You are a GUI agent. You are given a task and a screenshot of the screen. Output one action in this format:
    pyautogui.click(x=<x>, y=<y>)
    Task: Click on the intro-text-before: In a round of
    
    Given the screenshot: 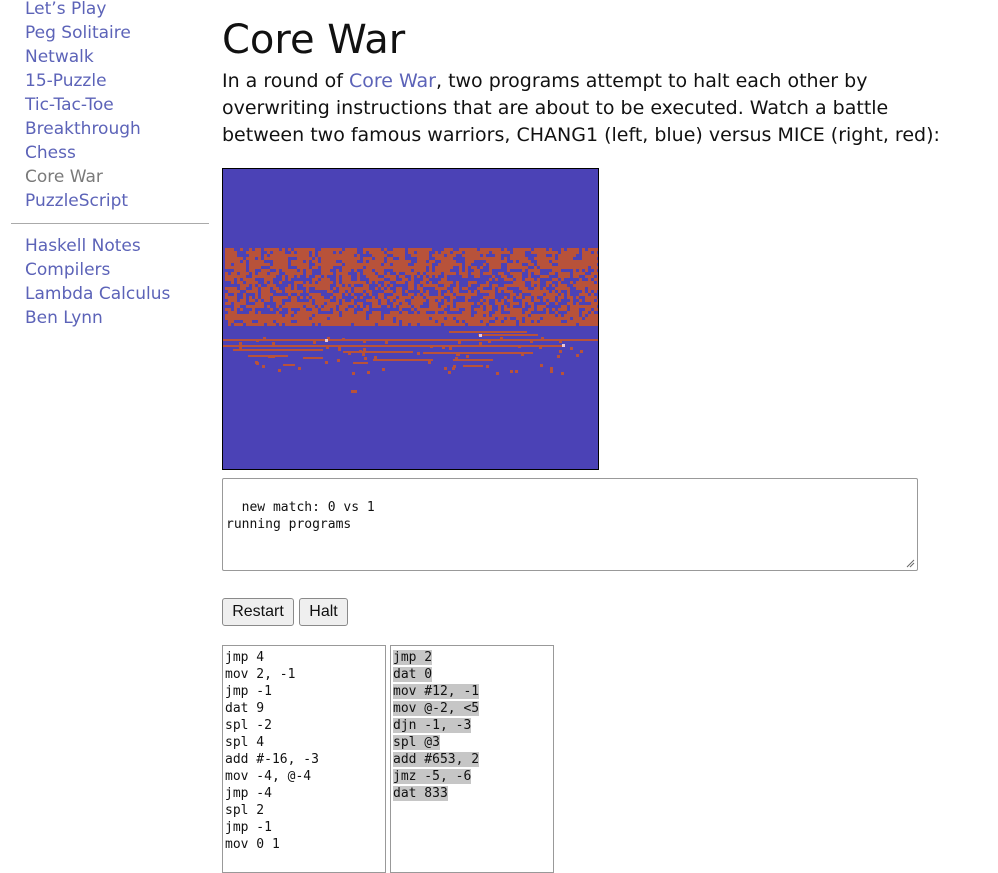 What is the action you would take?
    pyautogui.click(x=285, y=81)
    